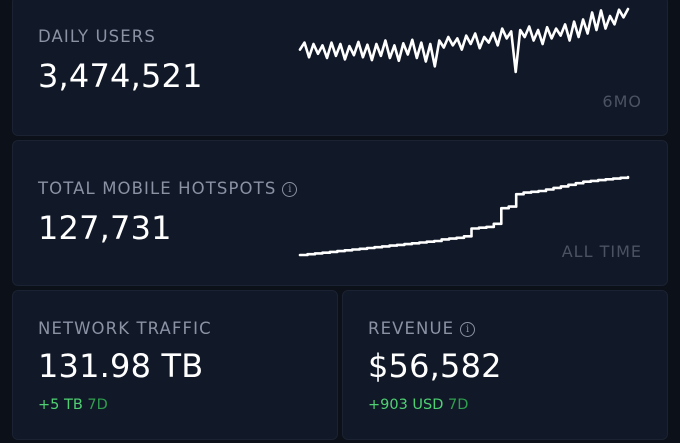 Image resolution: width=680 pixels, height=443 pixels. I want to click on network-traffic-value: 131.98 TB, so click(121, 366).